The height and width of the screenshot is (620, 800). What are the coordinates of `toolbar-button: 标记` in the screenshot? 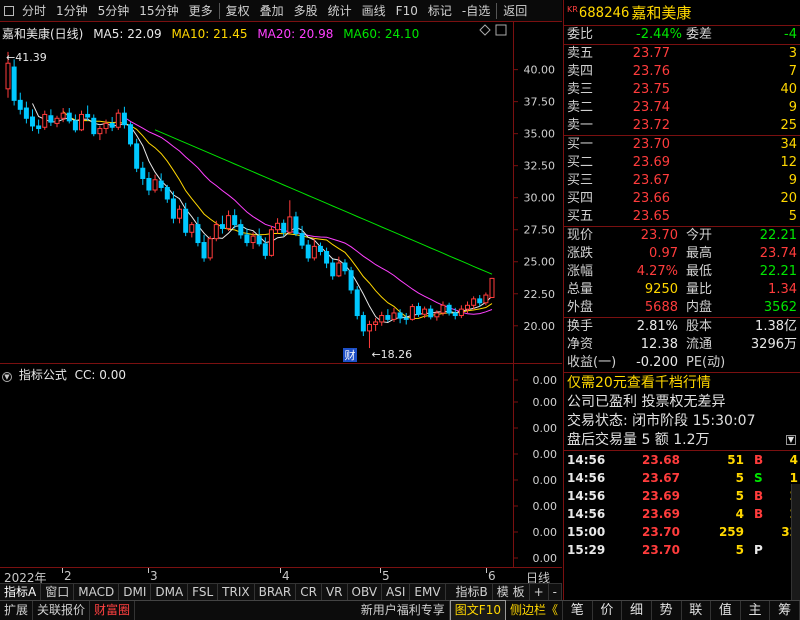 It's located at (440, 11).